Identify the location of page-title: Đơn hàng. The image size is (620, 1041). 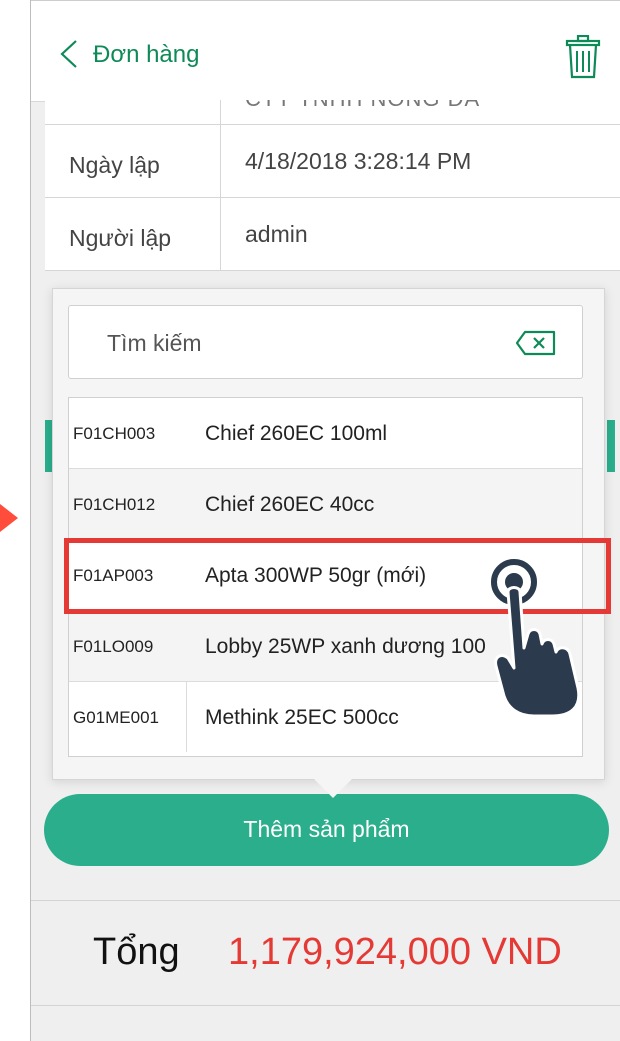
(146, 54).